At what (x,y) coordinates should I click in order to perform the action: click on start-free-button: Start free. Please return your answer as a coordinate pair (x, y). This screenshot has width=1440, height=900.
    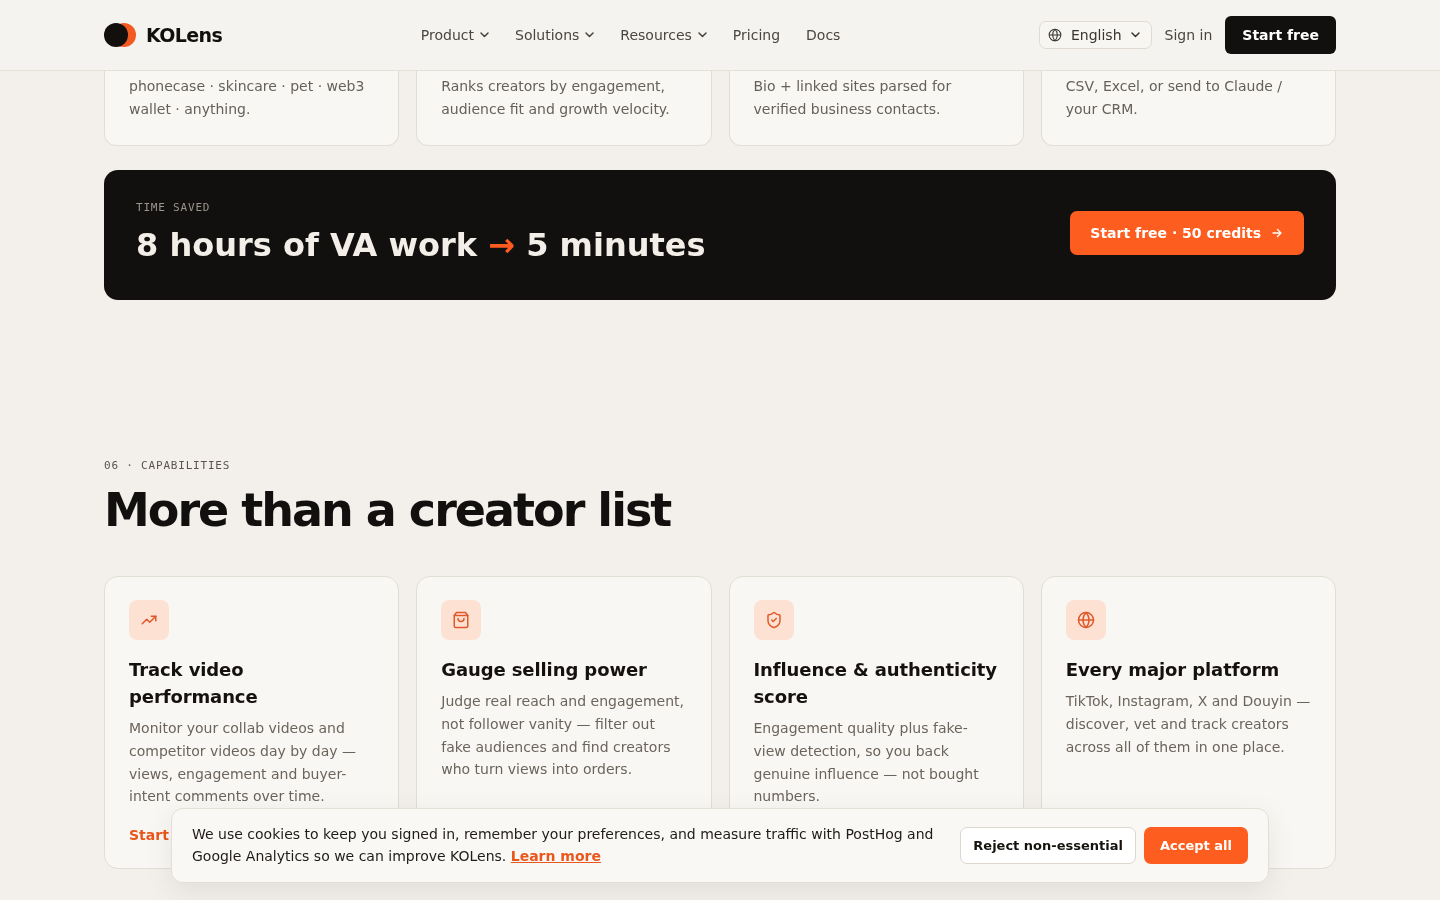
    Looking at the image, I should click on (1280, 35).